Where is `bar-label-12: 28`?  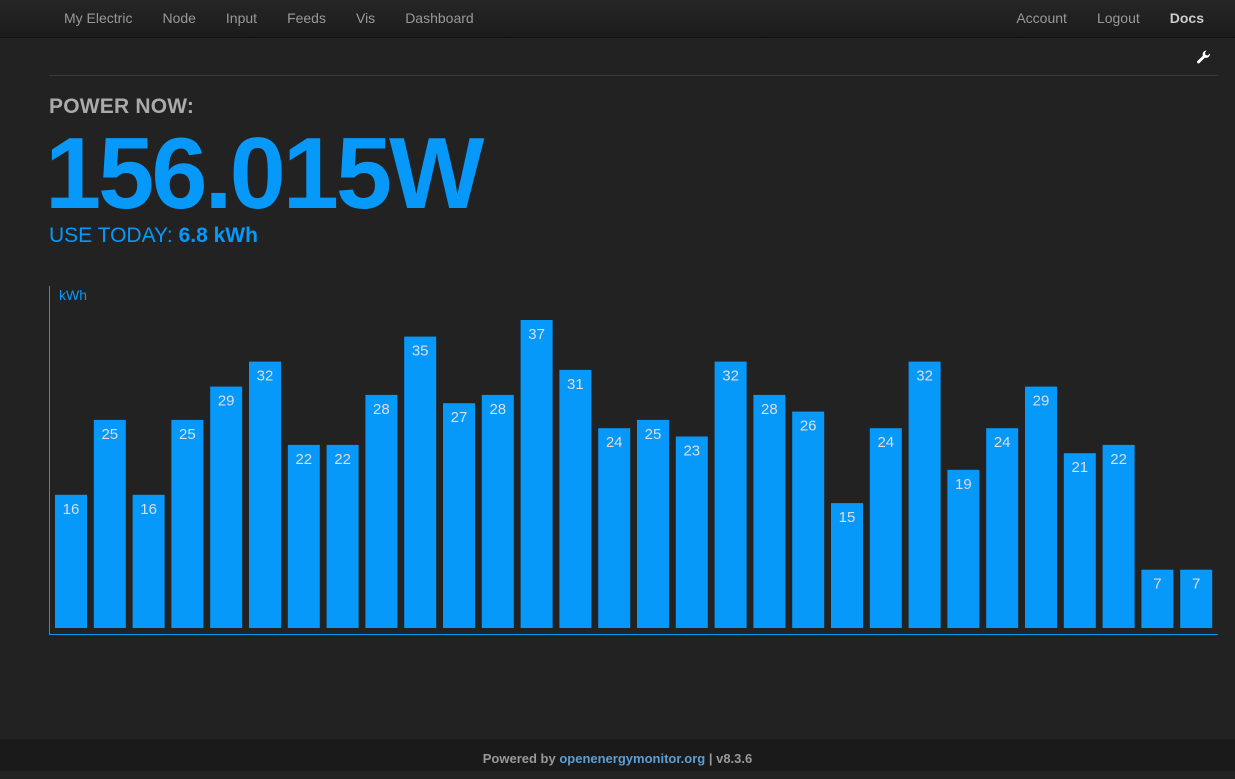
bar-label-12: 28 is located at coordinates (497, 409).